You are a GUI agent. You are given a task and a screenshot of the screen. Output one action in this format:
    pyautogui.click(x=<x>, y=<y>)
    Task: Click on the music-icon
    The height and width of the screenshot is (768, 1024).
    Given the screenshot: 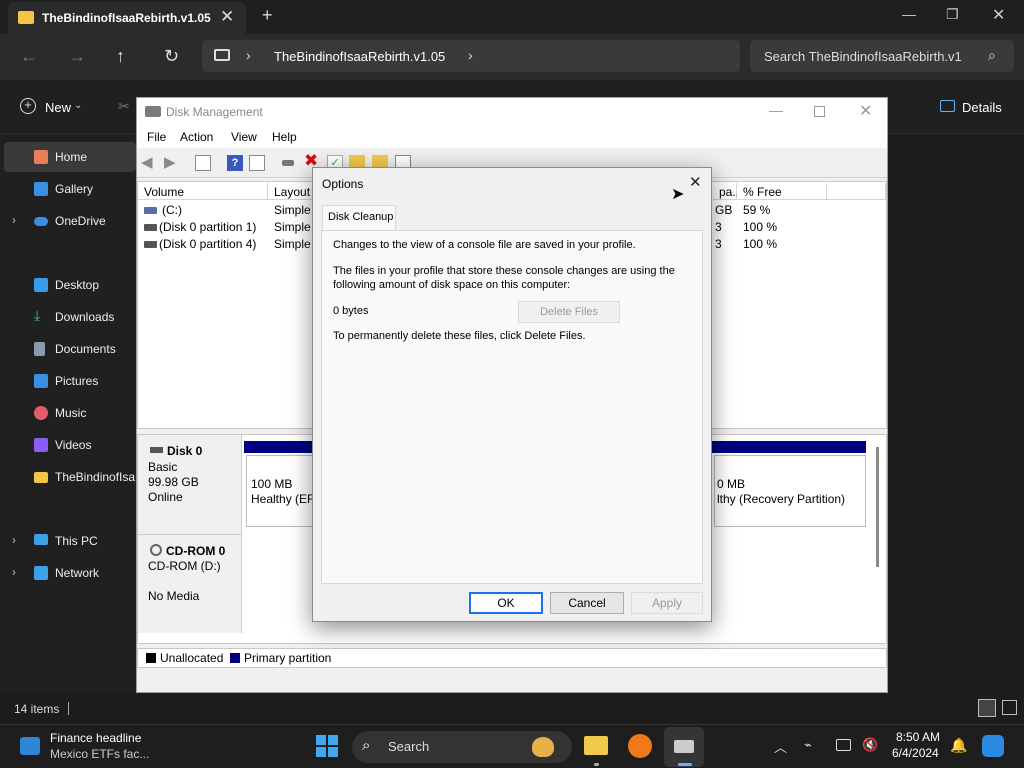 What is the action you would take?
    pyautogui.click(x=41, y=413)
    